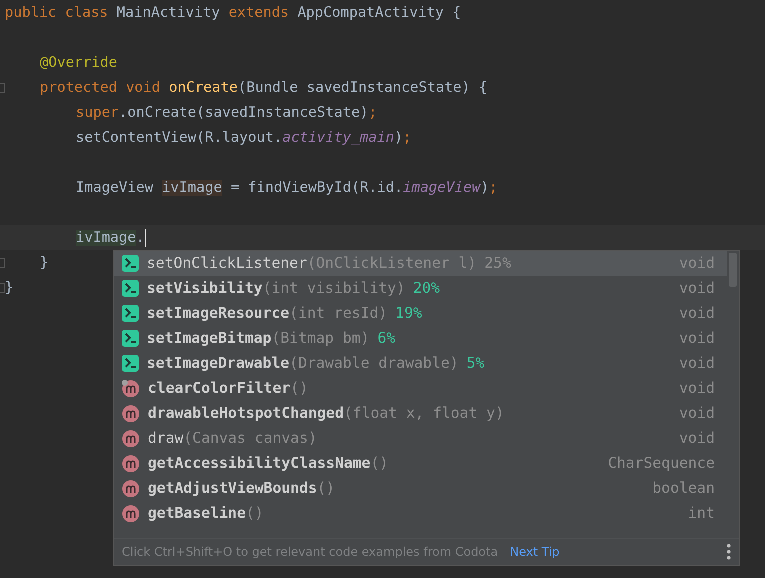 The width and height of the screenshot is (765, 578). What do you see at coordinates (203, 88) in the screenshot?
I see `code-token: onCreate` at bounding box center [203, 88].